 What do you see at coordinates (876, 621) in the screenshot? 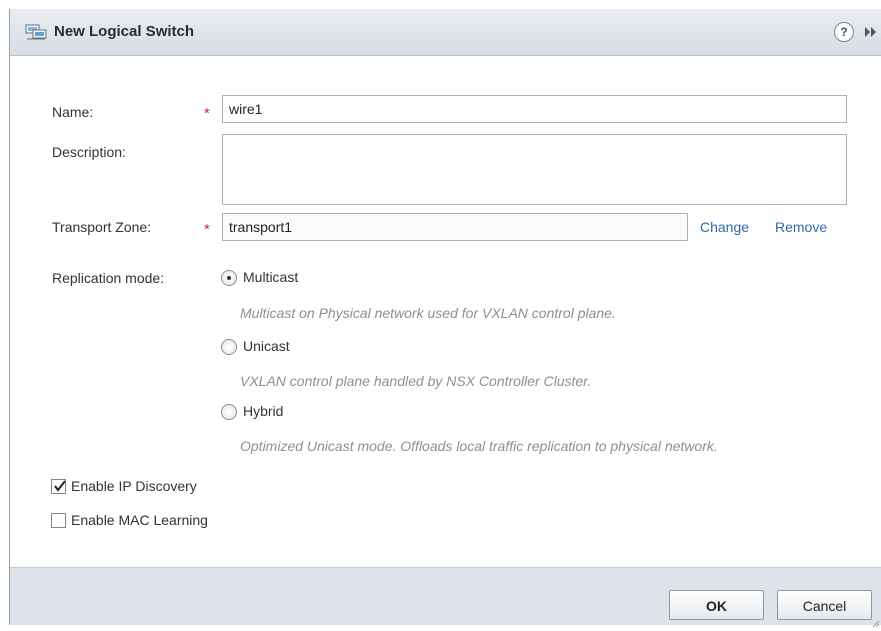
I see `resize-grip-icon` at bounding box center [876, 621].